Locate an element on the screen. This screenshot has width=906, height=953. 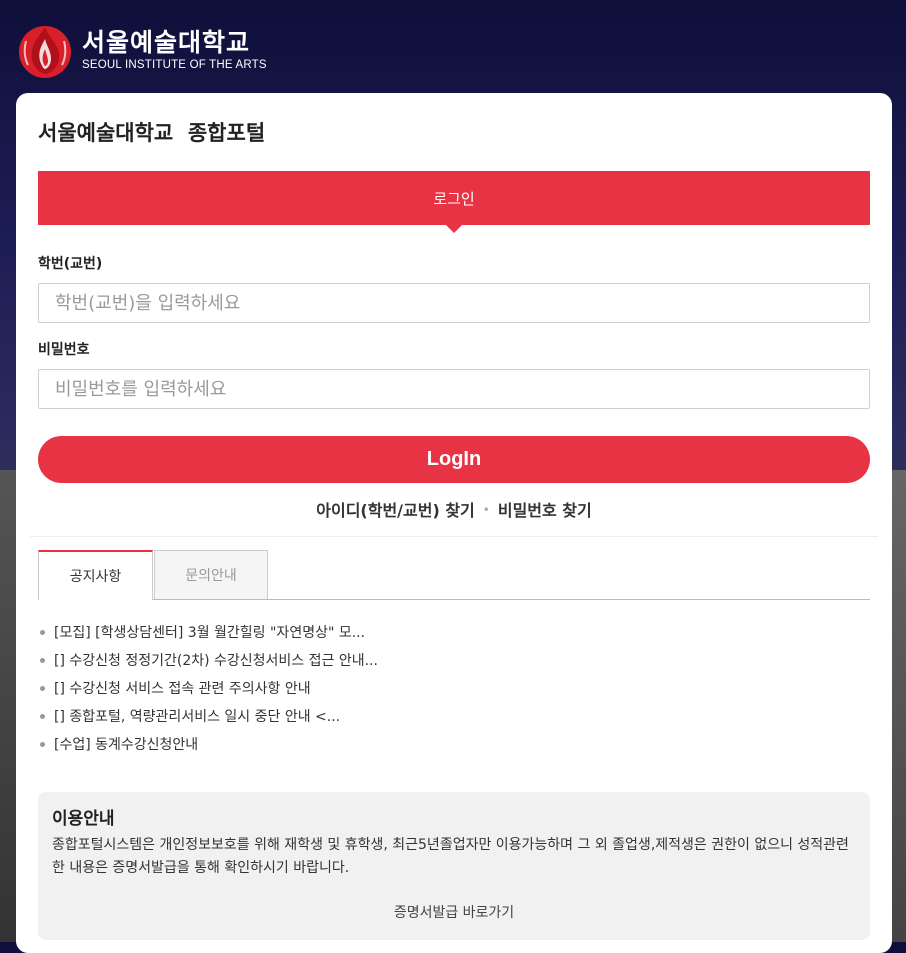
password-input is located at coordinates (454, 389).